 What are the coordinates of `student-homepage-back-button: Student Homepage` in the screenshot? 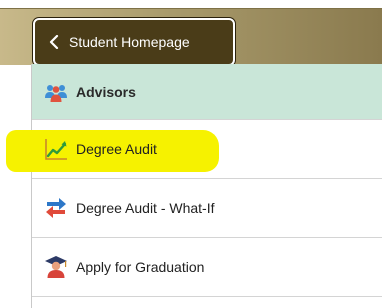 It's located at (134, 42).